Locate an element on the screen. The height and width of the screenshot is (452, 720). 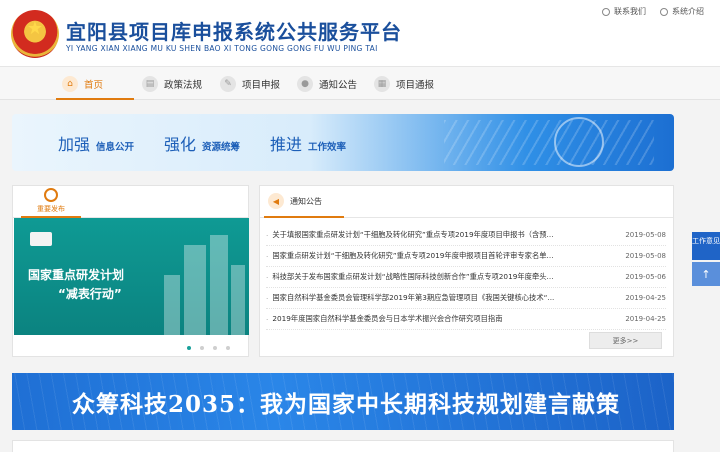
national-emblem-icon is located at coordinates (35, 34).